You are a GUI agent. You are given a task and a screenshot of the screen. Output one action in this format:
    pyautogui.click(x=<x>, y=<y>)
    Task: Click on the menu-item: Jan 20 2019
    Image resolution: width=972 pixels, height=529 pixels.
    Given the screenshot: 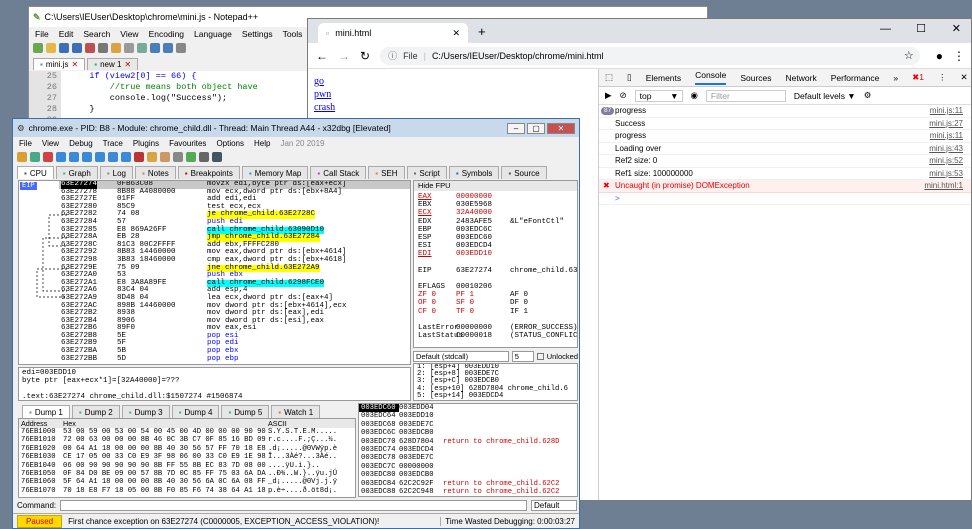 What is the action you would take?
    pyautogui.click(x=302, y=143)
    